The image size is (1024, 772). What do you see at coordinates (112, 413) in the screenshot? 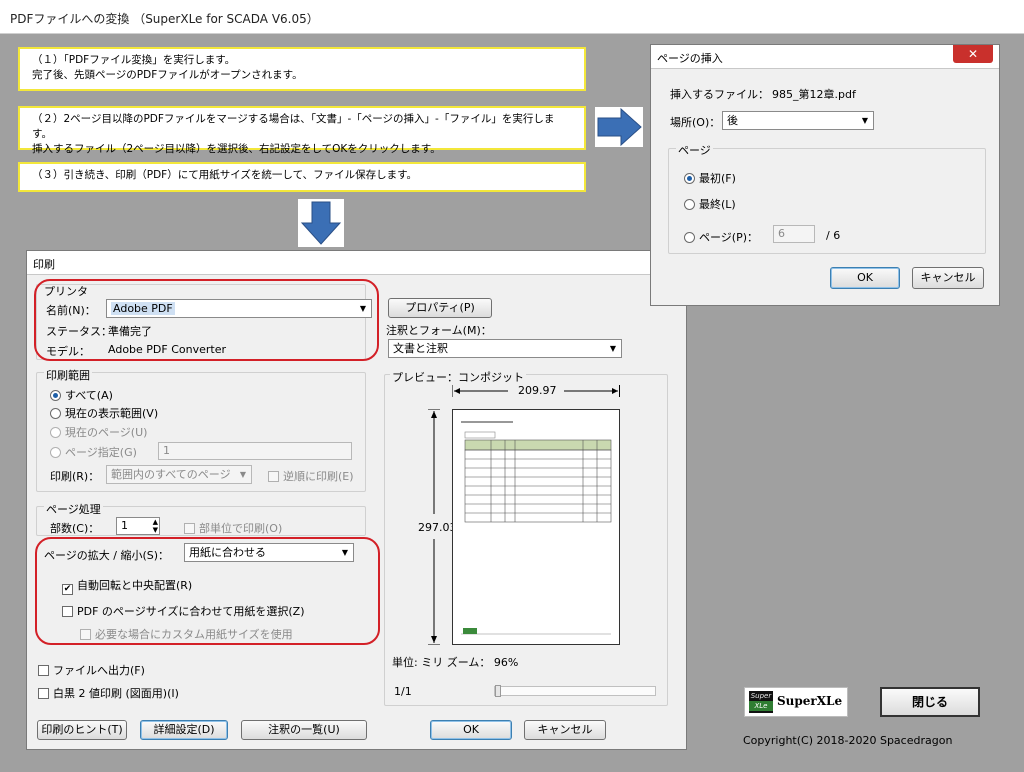
I see `range-current-view-label: 現在の表示範囲(V)` at bounding box center [112, 413].